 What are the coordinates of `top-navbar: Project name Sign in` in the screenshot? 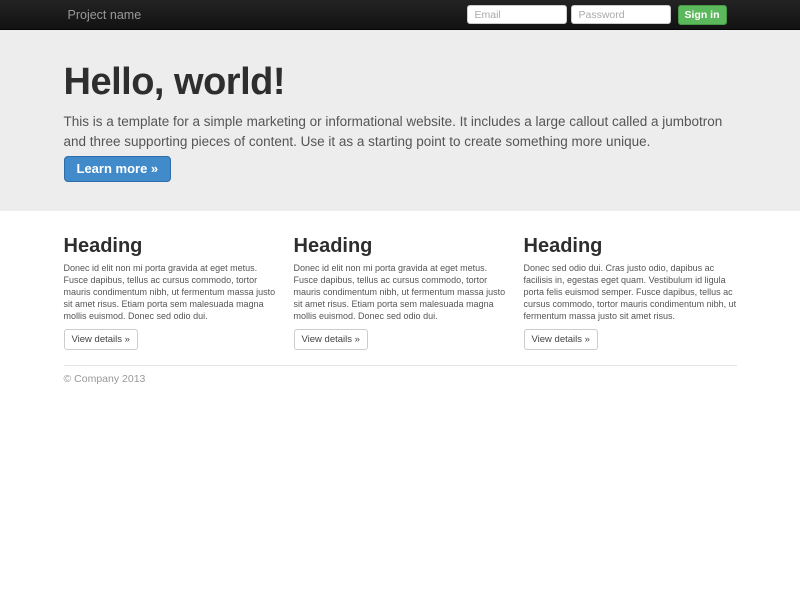 It's located at (400, 15).